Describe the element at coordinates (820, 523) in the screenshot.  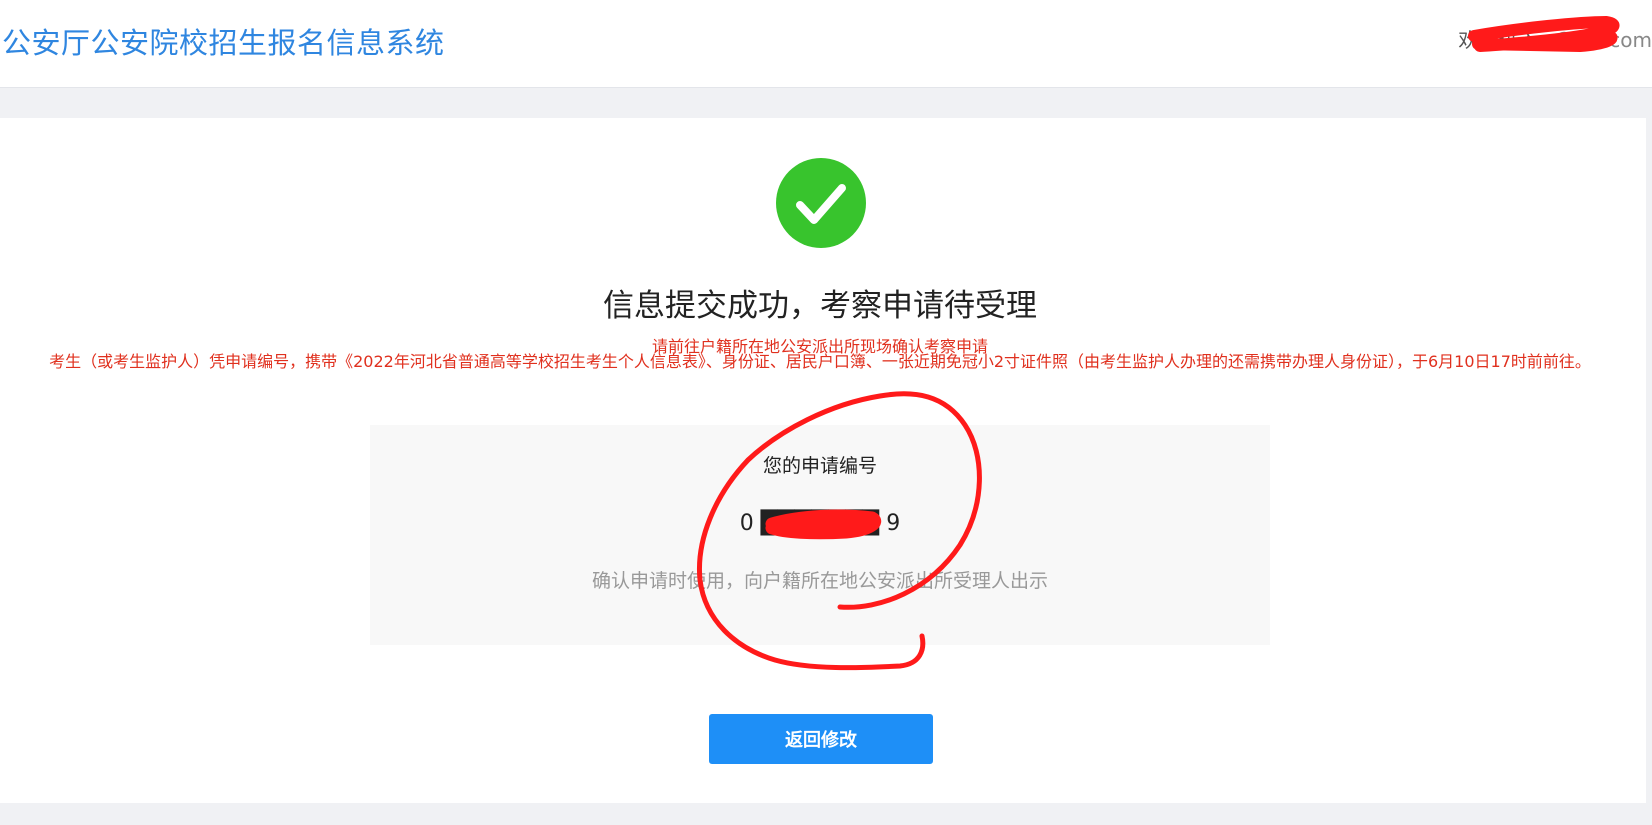
I see `application-number-value: 0 ███████ 9` at that location.